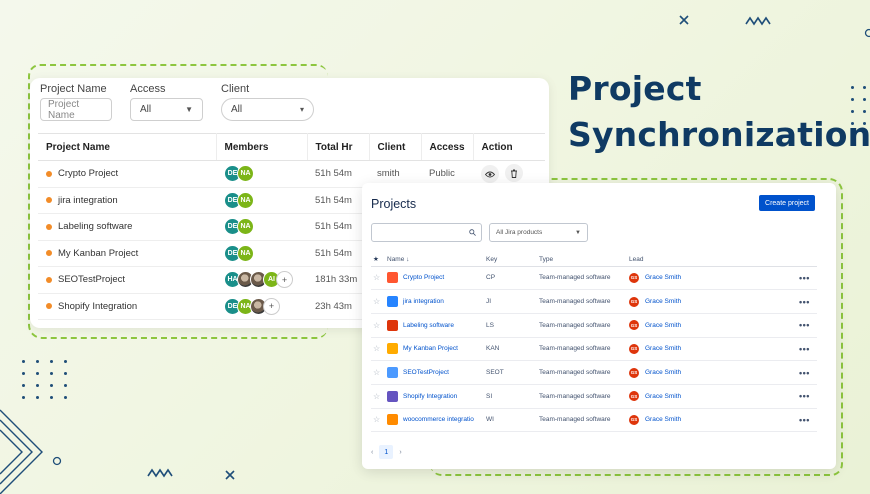 The image size is (870, 494). I want to click on project-name-link: My Kanban Project, so click(430, 348).